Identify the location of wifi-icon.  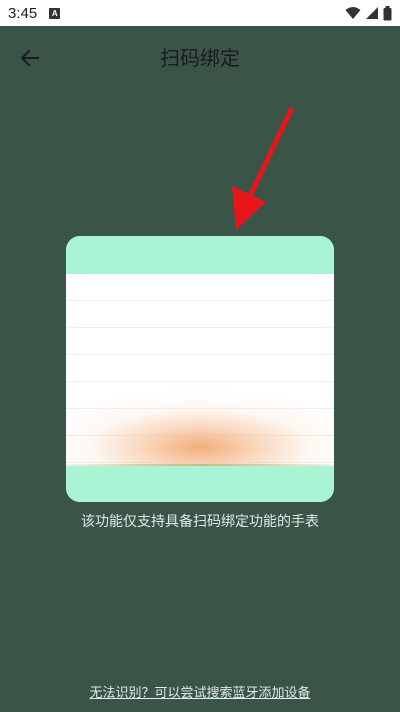
(353, 13).